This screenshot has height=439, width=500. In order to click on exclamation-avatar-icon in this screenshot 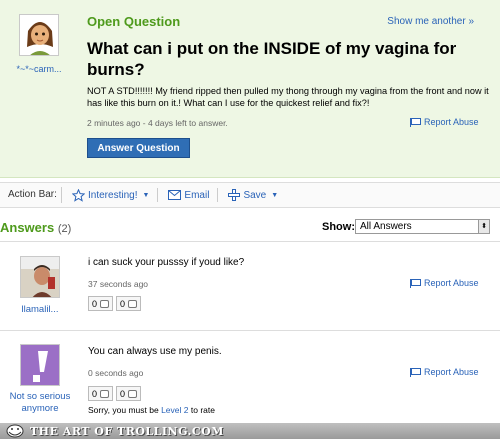, I will do `click(40, 365)`.